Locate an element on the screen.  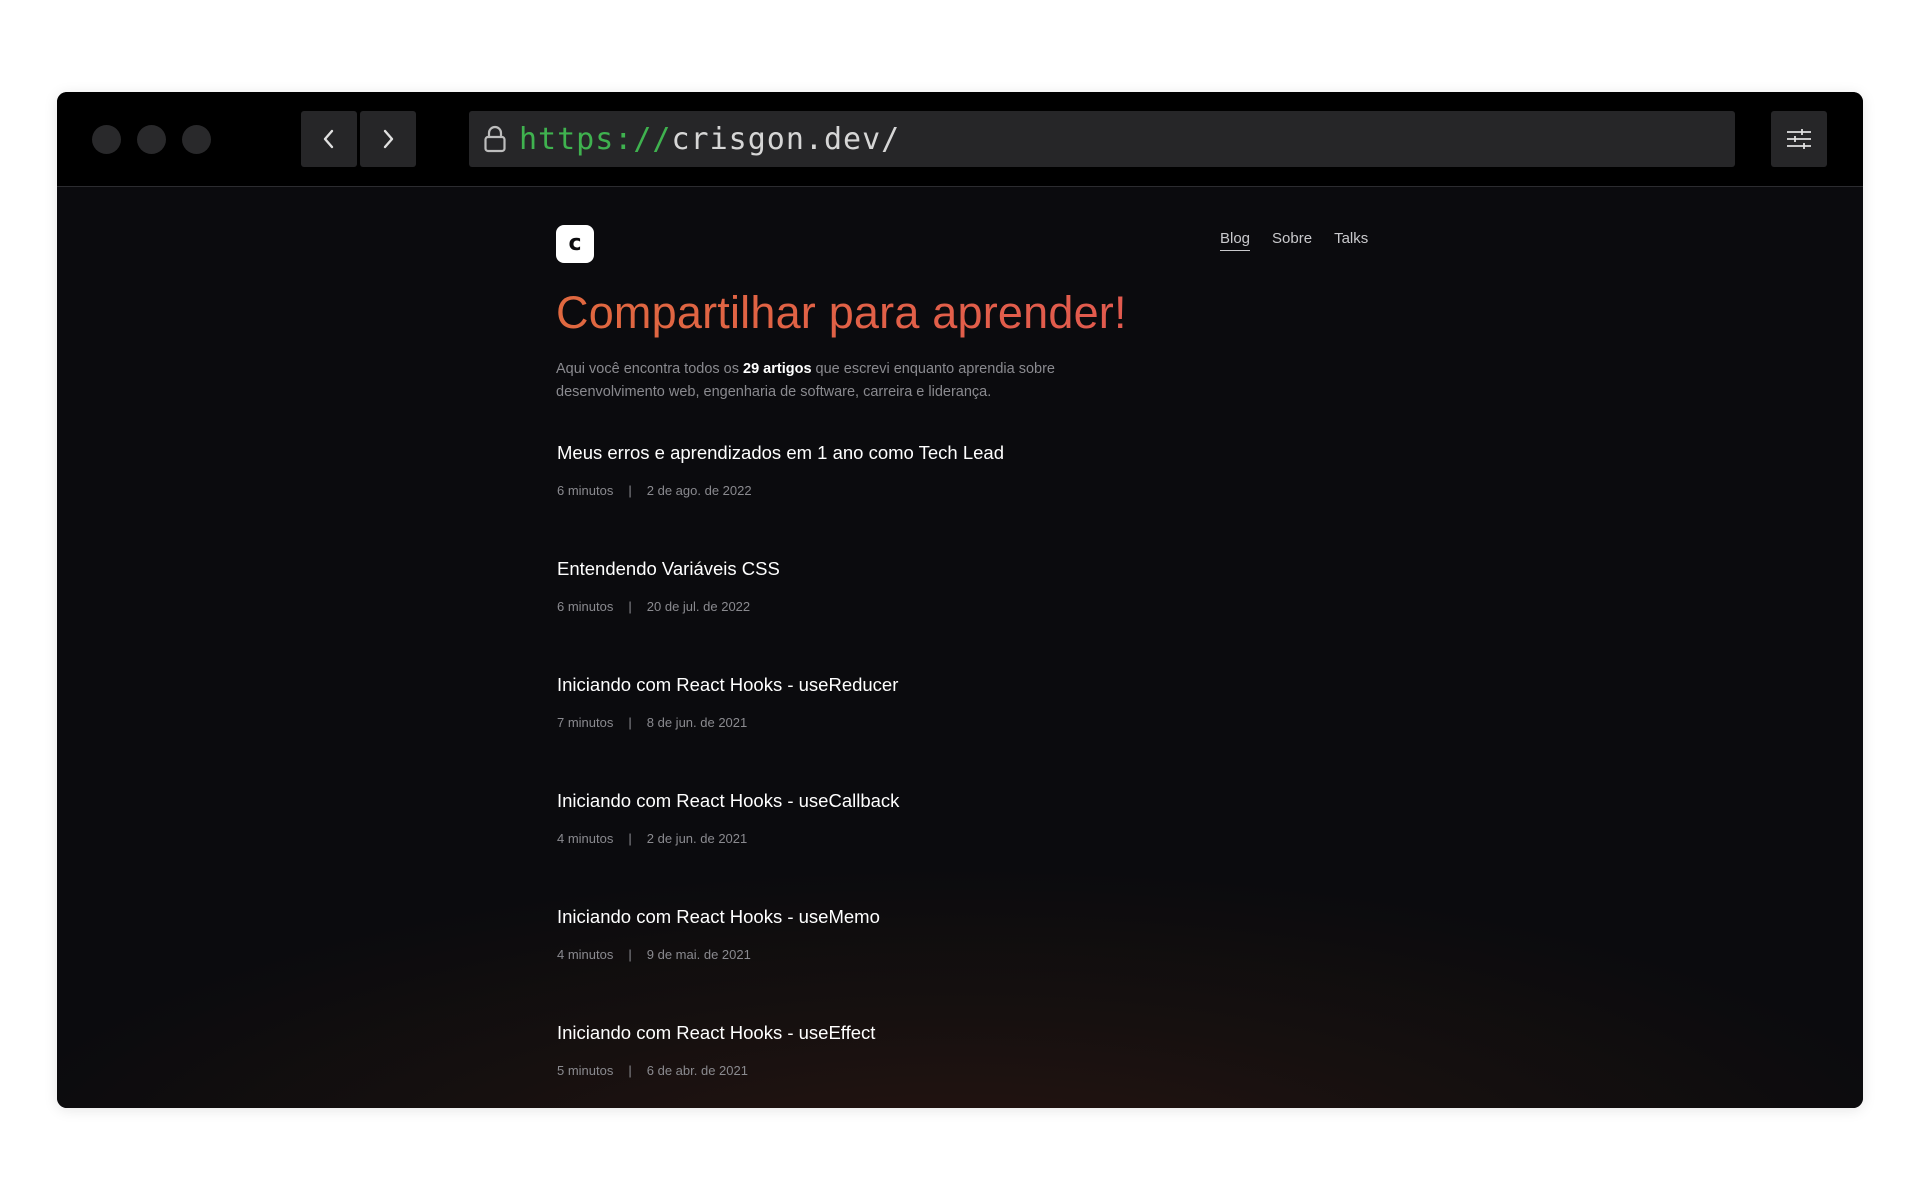
article-meta: 6 minutos | 20 de jul. de 2022 is located at coordinates (653, 606).